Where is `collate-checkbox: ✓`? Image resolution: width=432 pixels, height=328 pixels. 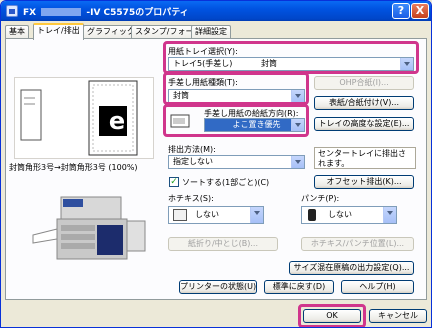 collate-checkbox: ✓ is located at coordinates (174, 182).